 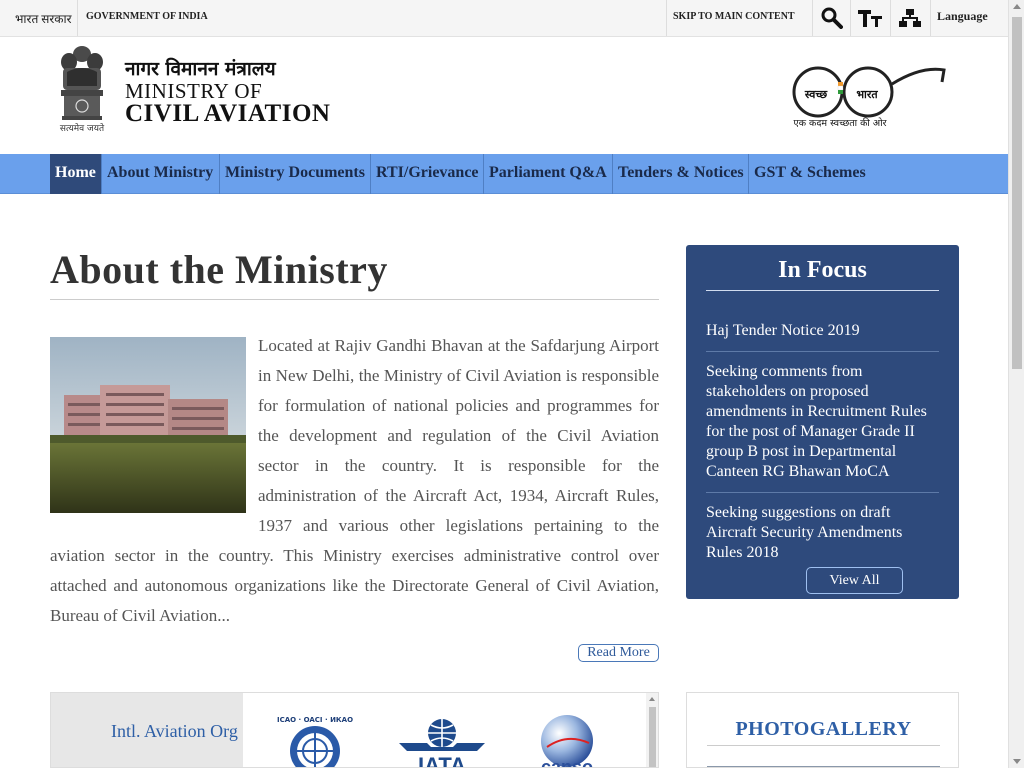 I want to click on text-size-icon, so click(x=869, y=18).